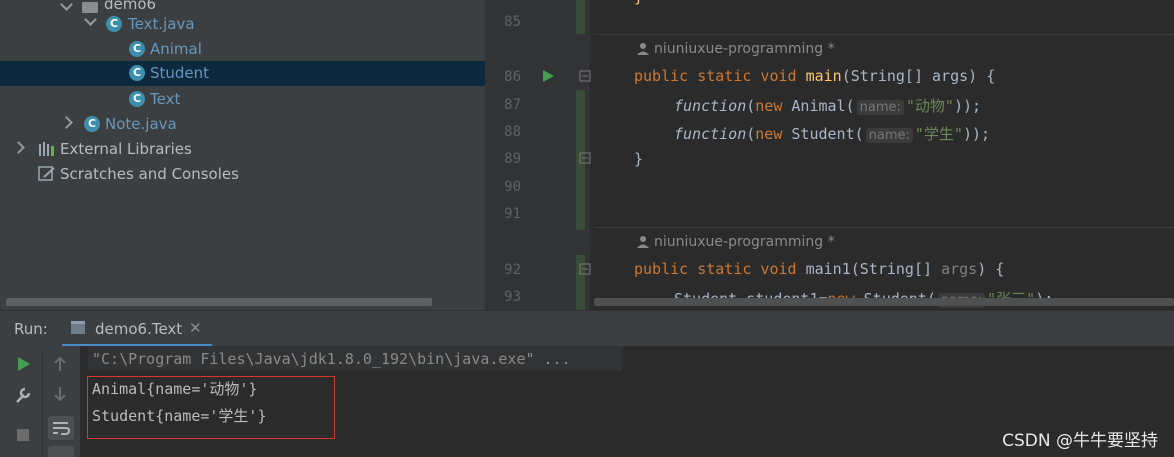  I want to click on tree-horizontal-scrollbar, so click(219, 302).